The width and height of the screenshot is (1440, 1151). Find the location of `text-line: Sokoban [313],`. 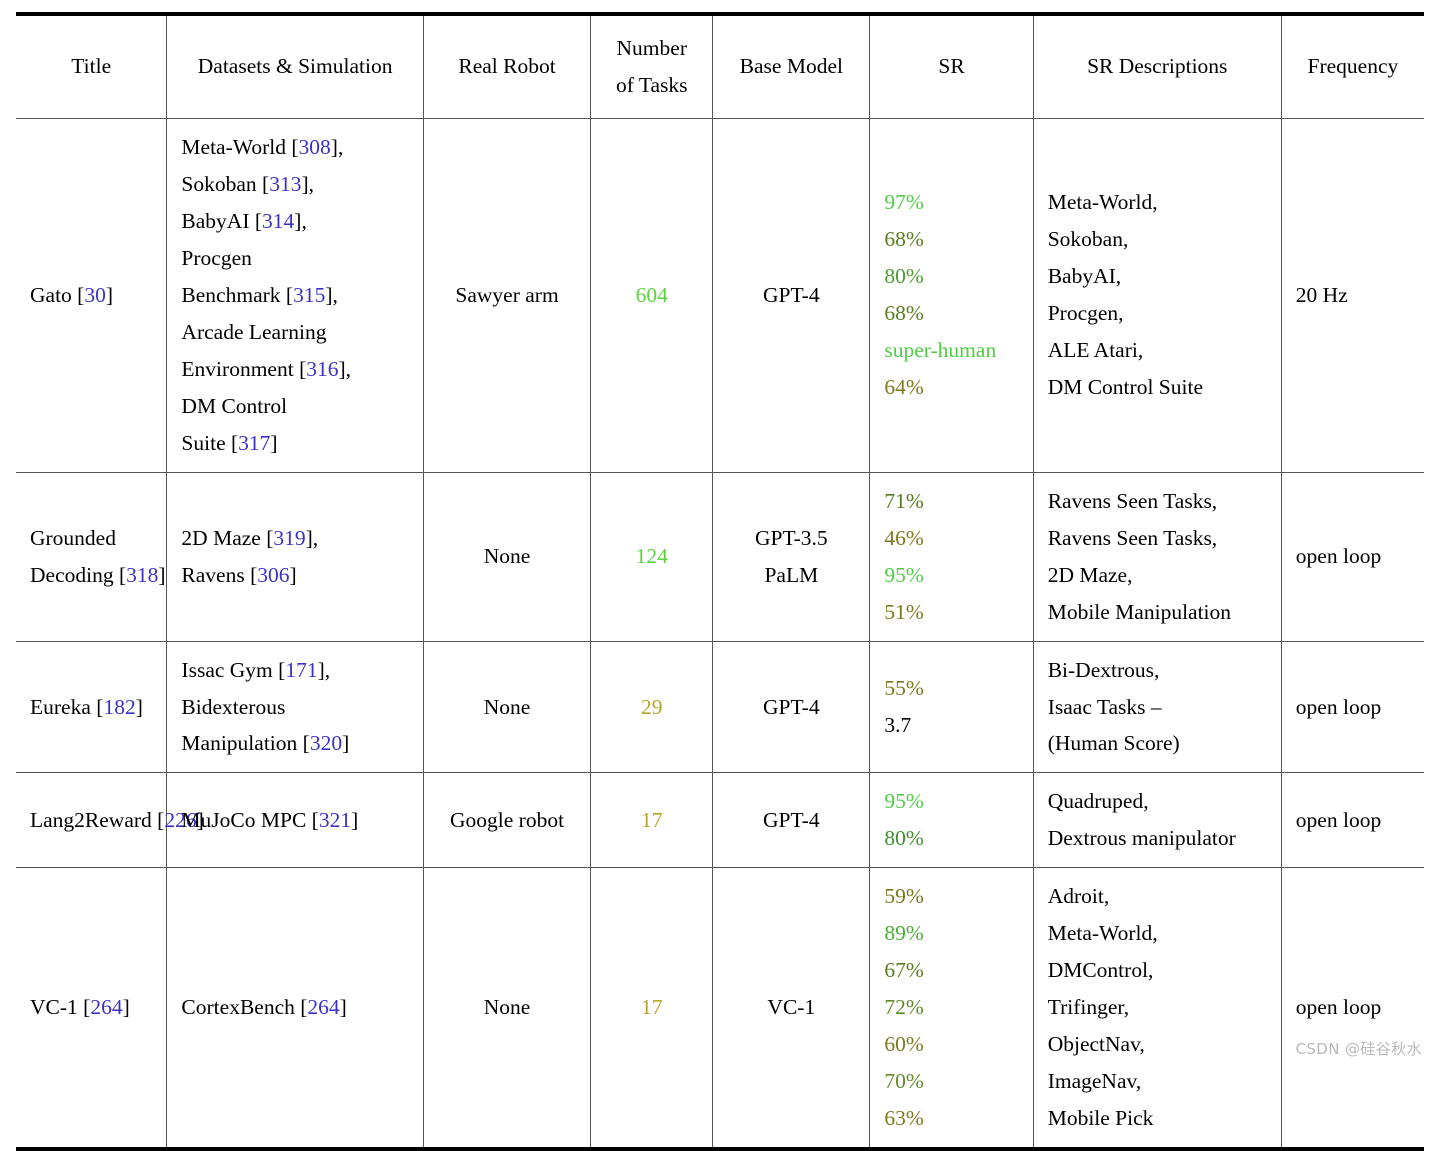

text-line: Sokoban [313], is located at coordinates (248, 183).